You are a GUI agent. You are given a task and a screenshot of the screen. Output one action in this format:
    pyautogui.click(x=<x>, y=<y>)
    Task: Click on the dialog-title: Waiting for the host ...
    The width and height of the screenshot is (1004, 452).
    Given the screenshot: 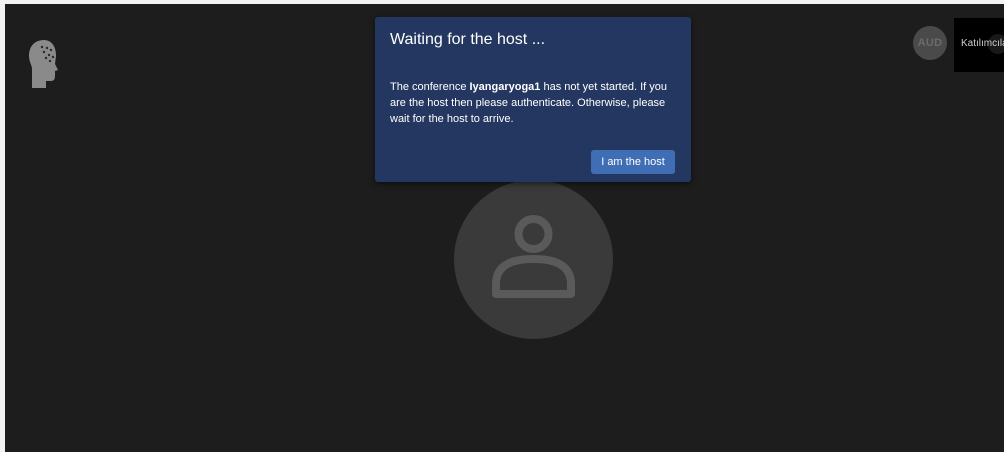 What is the action you would take?
    pyautogui.click(x=468, y=39)
    